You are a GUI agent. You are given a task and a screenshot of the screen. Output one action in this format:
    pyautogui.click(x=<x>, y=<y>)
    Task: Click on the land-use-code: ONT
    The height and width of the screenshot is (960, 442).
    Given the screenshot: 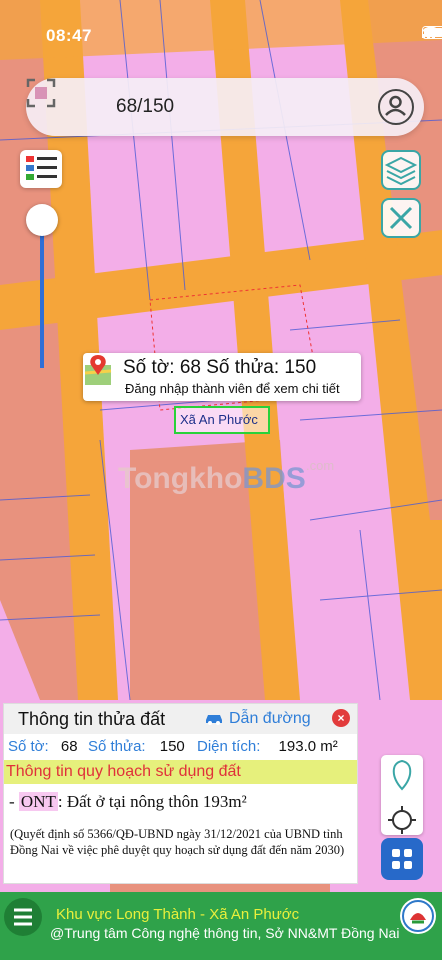 What is the action you would take?
    pyautogui.click(x=38, y=801)
    